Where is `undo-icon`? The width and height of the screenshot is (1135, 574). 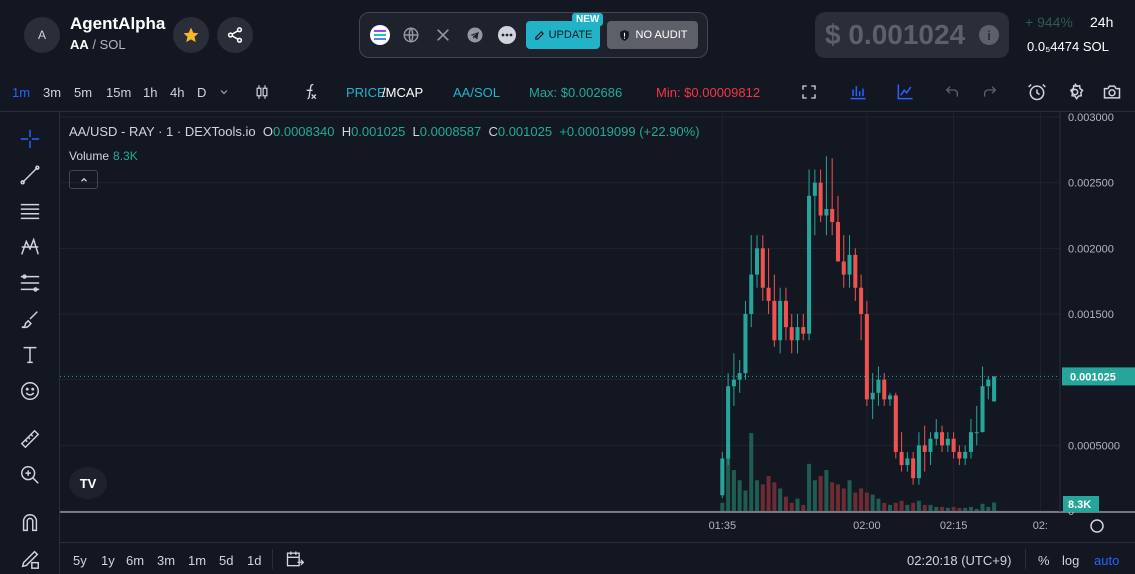
undo-icon is located at coordinates (952, 92).